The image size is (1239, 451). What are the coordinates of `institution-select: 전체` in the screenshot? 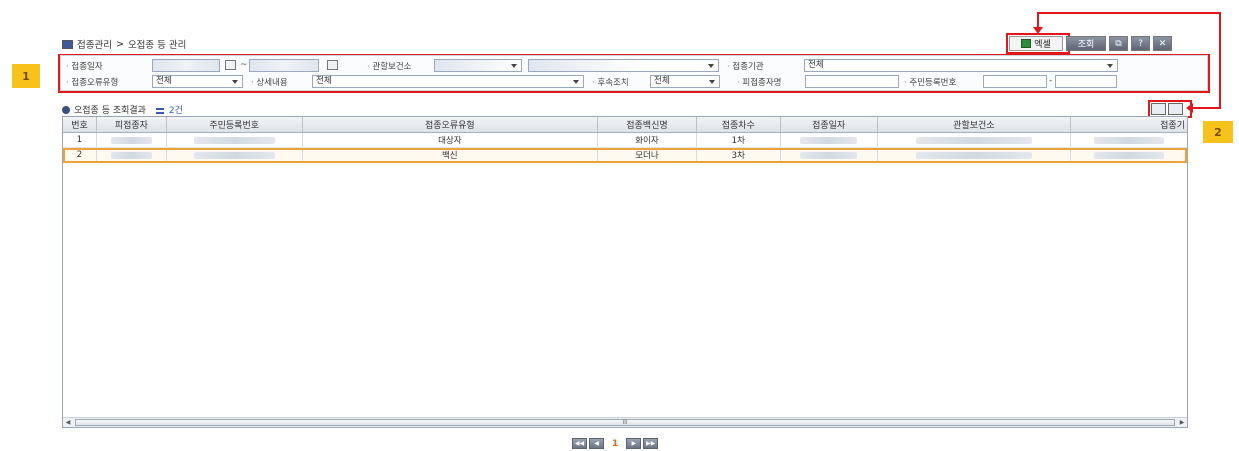 It's located at (961, 65).